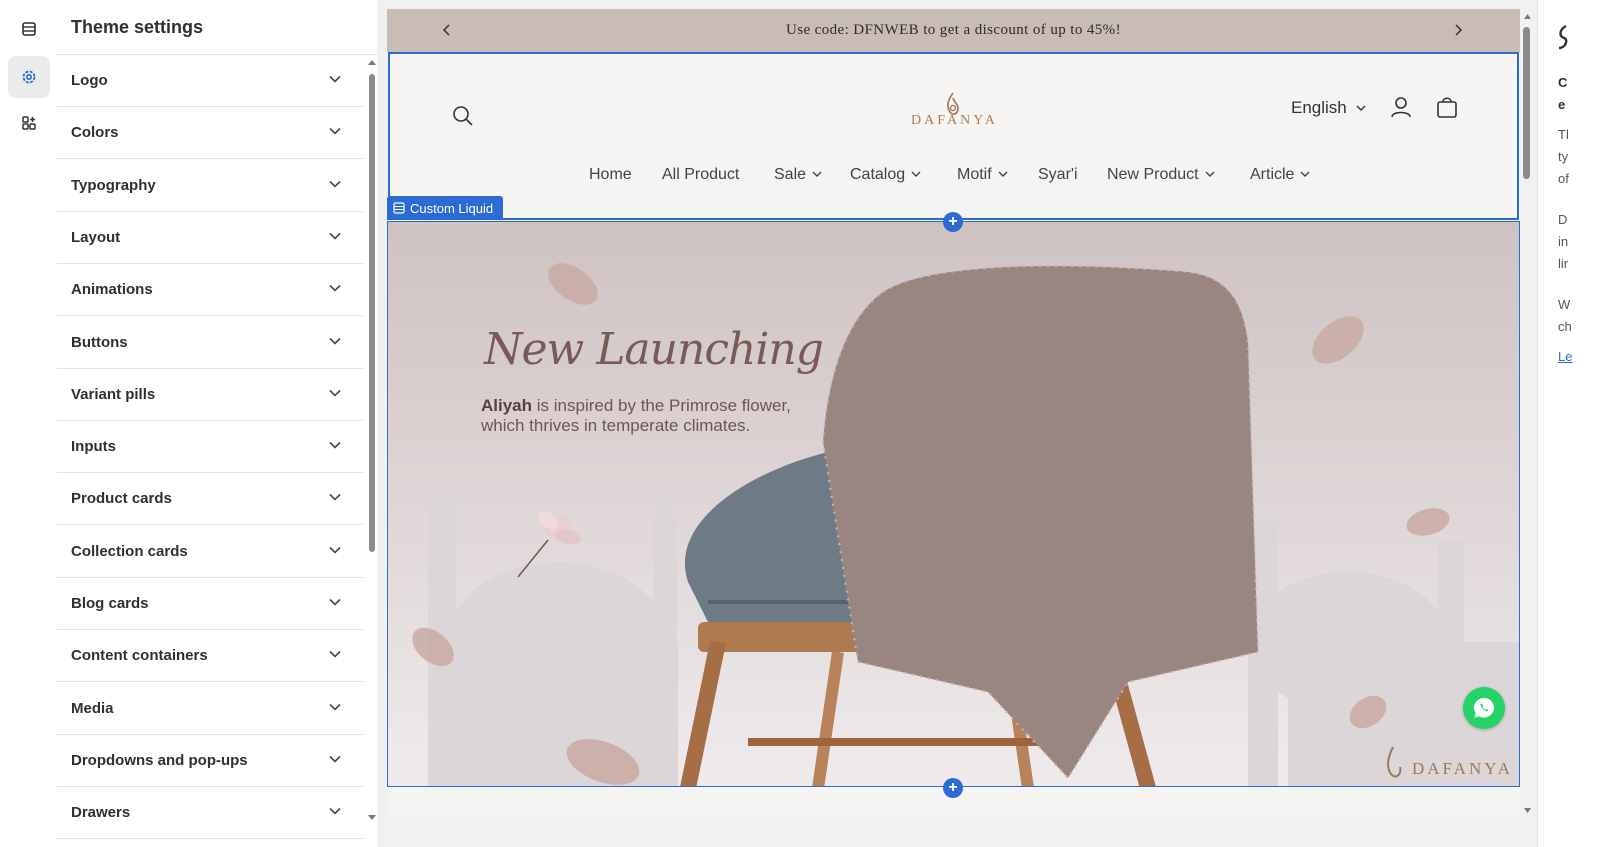 The height and width of the screenshot is (847, 1614). Describe the element at coordinates (96, 237) in the screenshot. I see `settings-section-label: Layout` at that location.